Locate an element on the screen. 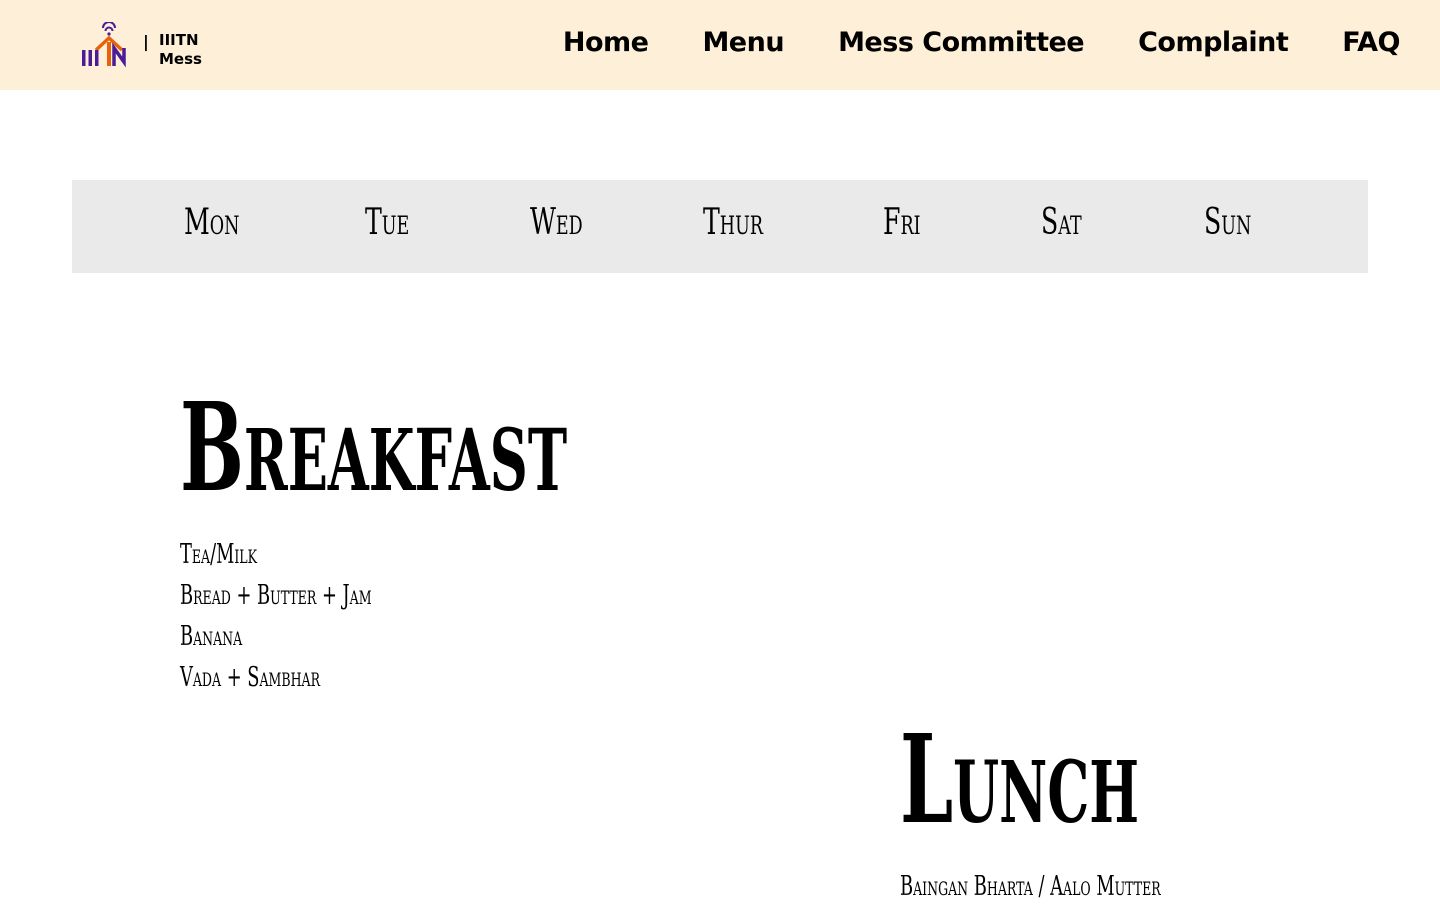 Image resolution: width=1440 pixels, height=907 pixels. tab-fri: Fri is located at coordinates (902, 222).